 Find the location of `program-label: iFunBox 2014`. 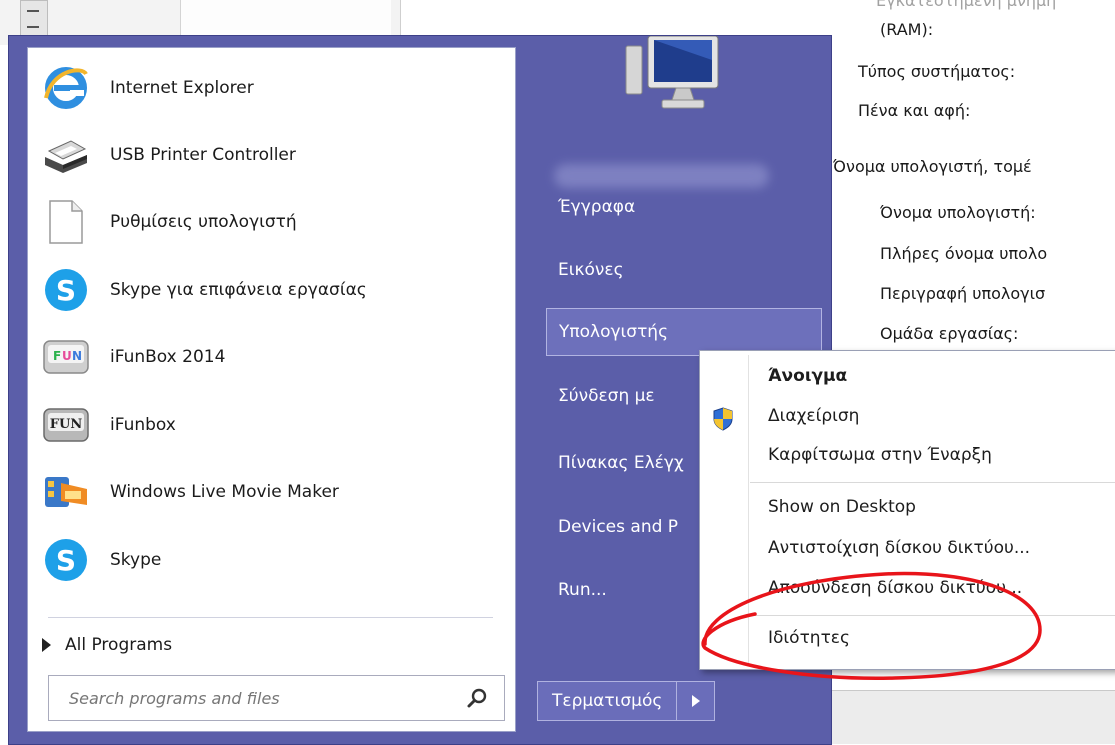

program-label: iFunBox 2014 is located at coordinates (168, 357).